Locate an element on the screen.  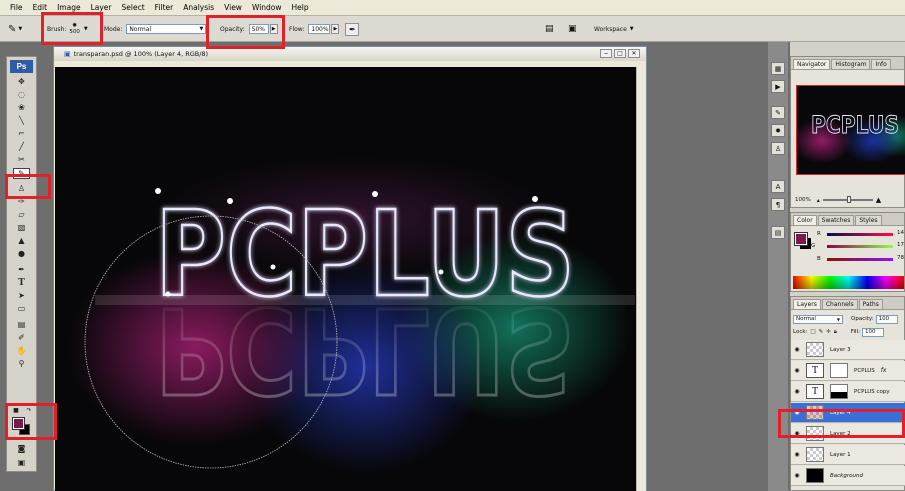
blur-tool: ▲ is located at coordinates (21, 240).